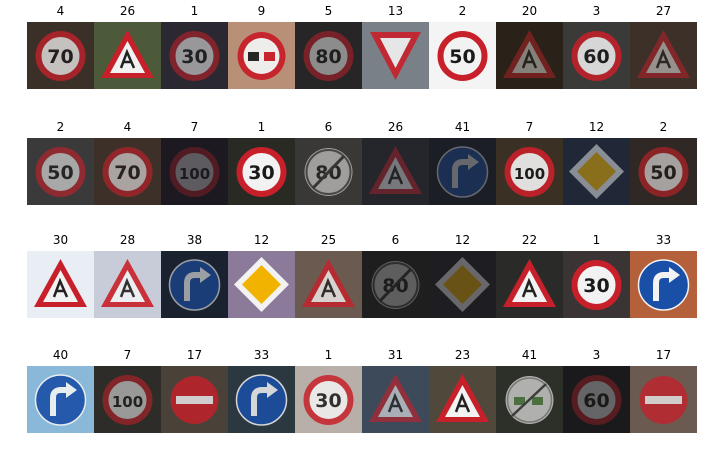 The width and height of the screenshot is (707, 454). I want to click on sign-number: 50, so click(462, 57).